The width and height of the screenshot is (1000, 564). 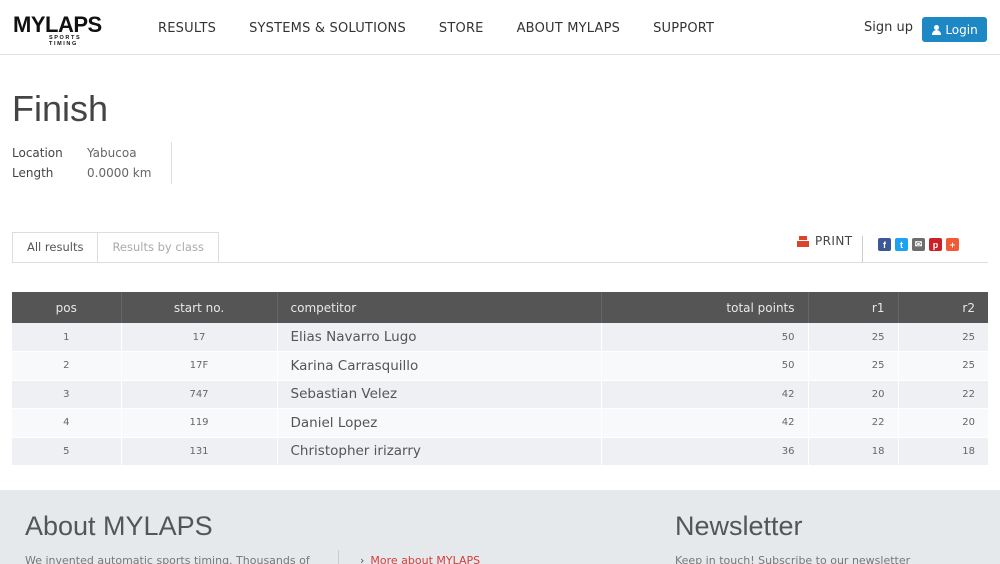 What do you see at coordinates (500, 262) in the screenshot?
I see `tabs-divider` at bounding box center [500, 262].